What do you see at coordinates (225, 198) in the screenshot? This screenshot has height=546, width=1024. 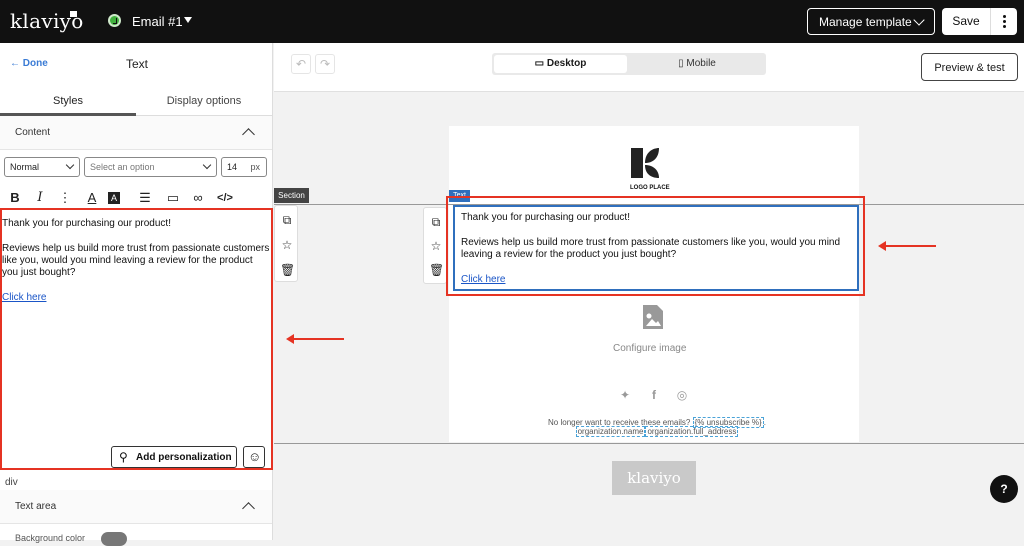 I see `code-icon: </>` at bounding box center [225, 198].